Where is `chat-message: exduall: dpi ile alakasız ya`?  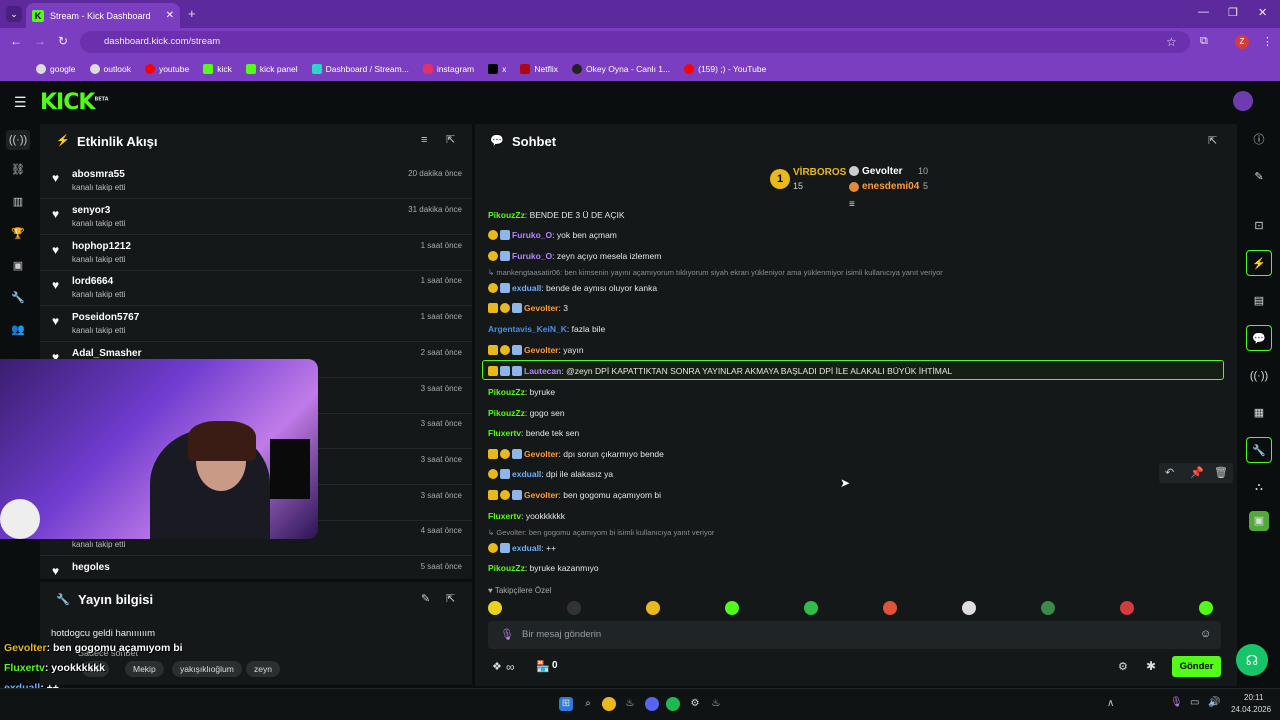
chat-message: exduall: dpi ile alakasız ya is located at coordinates (550, 474).